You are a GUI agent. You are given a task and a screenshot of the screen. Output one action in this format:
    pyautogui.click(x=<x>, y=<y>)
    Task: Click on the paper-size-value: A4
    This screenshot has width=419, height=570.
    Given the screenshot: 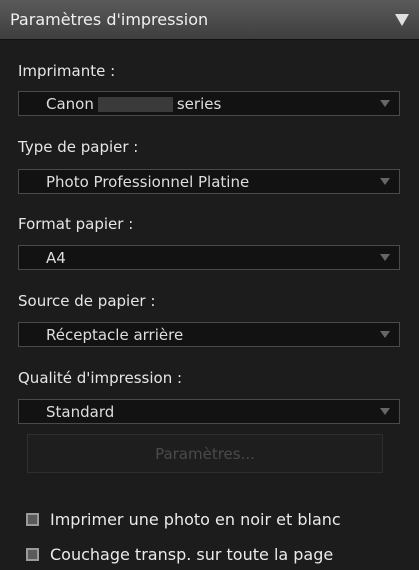 What is the action you would take?
    pyautogui.click(x=56, y=257)
    